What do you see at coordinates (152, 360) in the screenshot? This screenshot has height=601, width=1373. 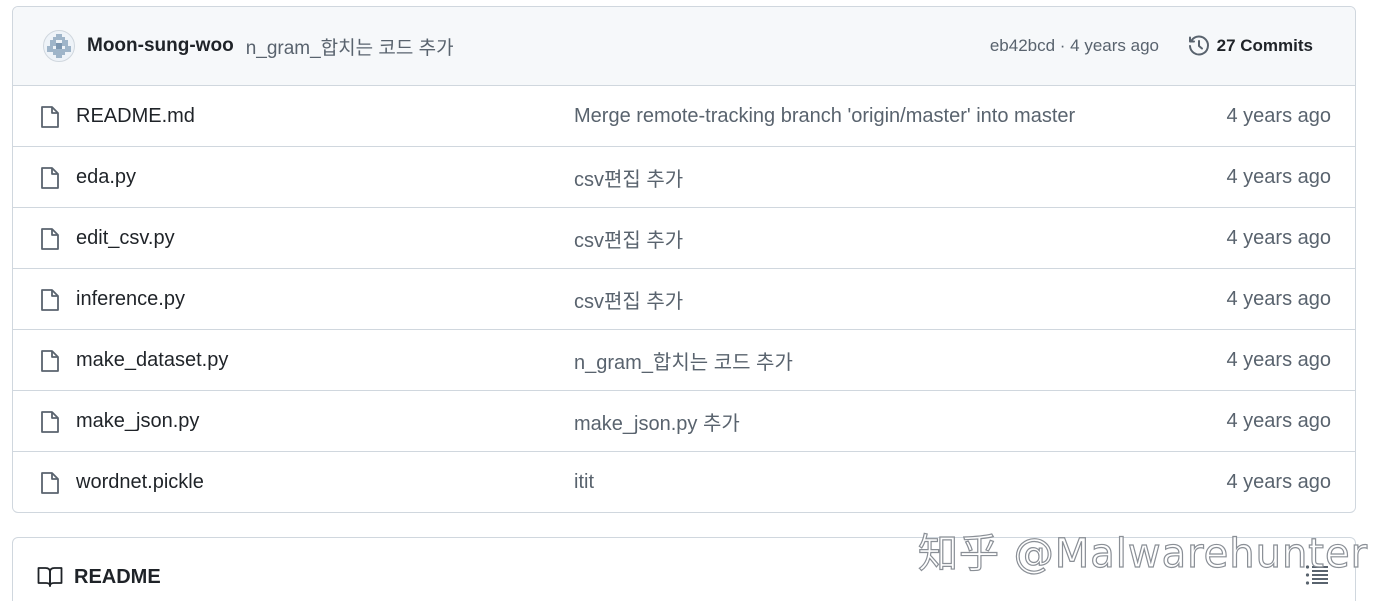 I see `file-name-link: make_dataset.py` at bounding box center [152, 360].